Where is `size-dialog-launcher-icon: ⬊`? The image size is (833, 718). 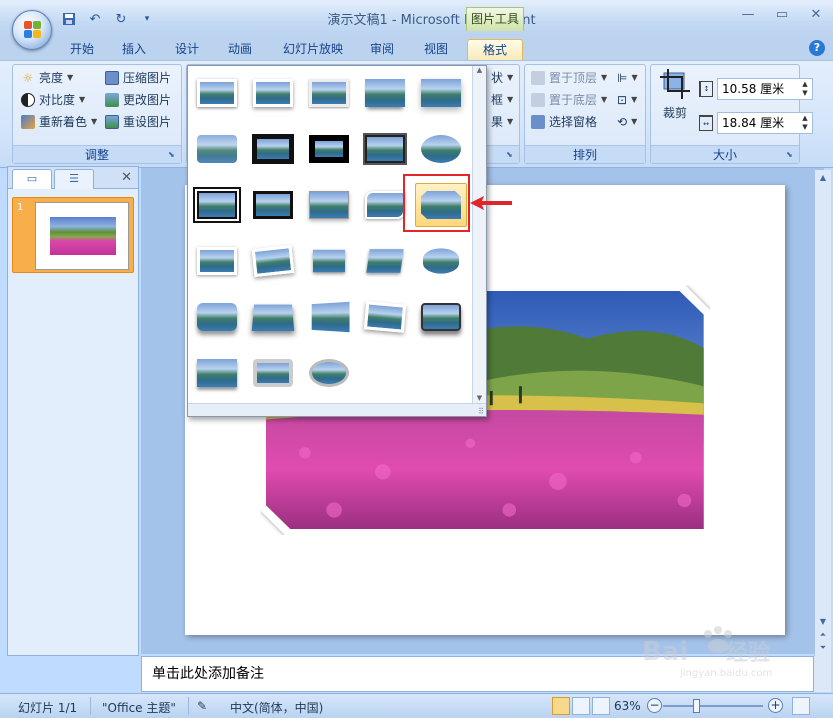
size-dialog-launcher-icon: ⬊ is located at coordinates (791, 155).